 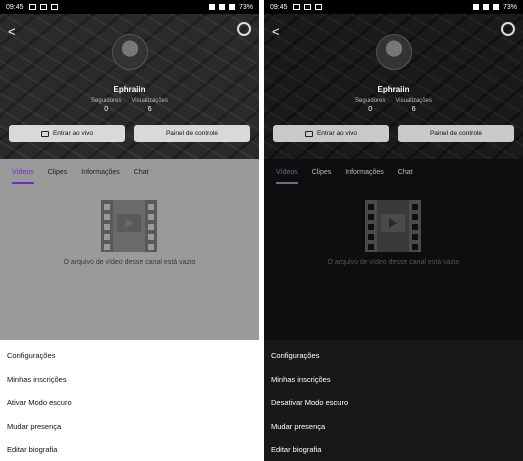 What do you see at coordinates (393, 403) in the screenshot?
I see `menu-item-dark-mode: Desativar Modo escuro` at bounding box center [393, 403].